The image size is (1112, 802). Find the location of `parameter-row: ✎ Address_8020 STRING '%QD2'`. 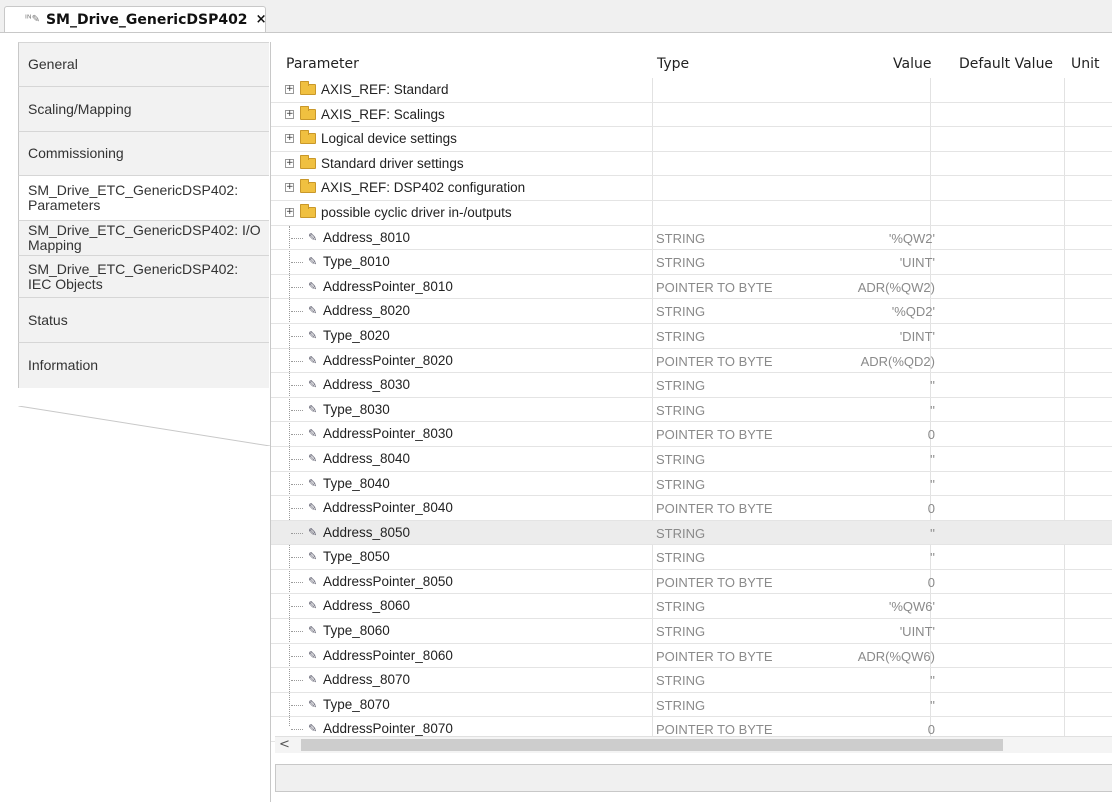

parameter-row: ✎ Address_8020 STRING '%QD2' is located at coordinates (691, 311).